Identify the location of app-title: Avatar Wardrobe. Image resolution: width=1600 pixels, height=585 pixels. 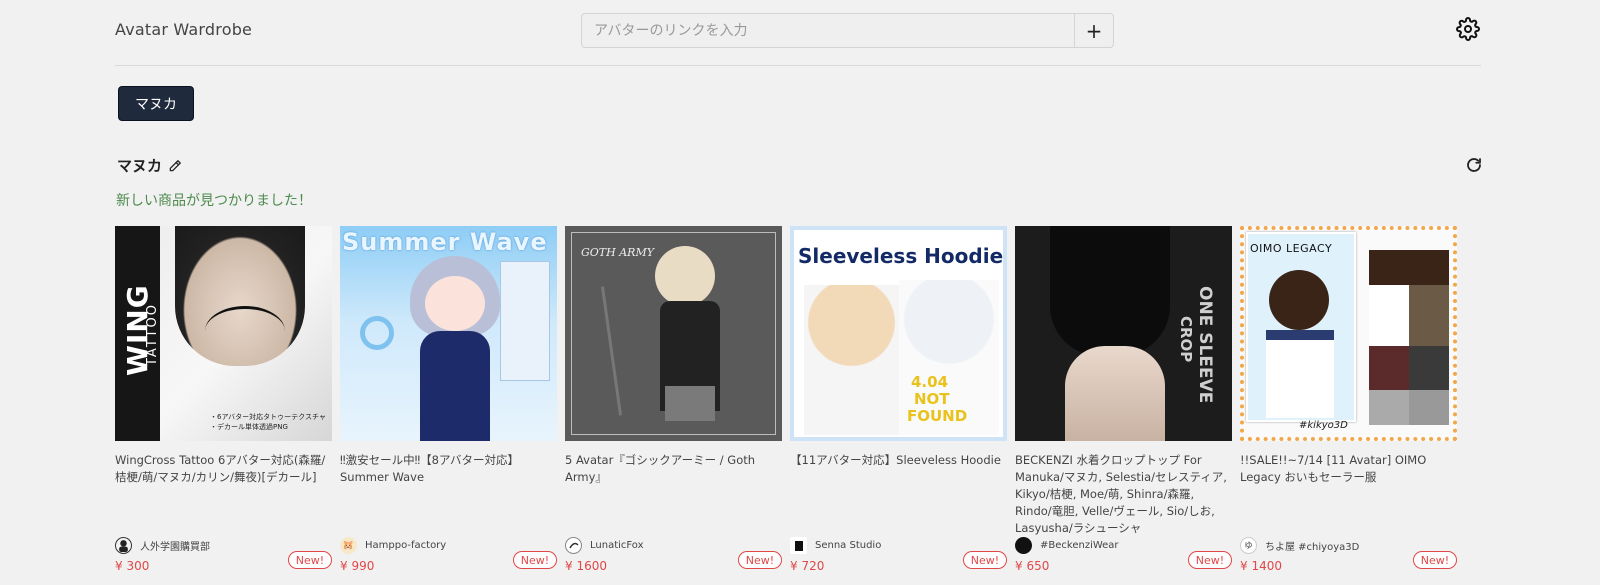
(184, 29).